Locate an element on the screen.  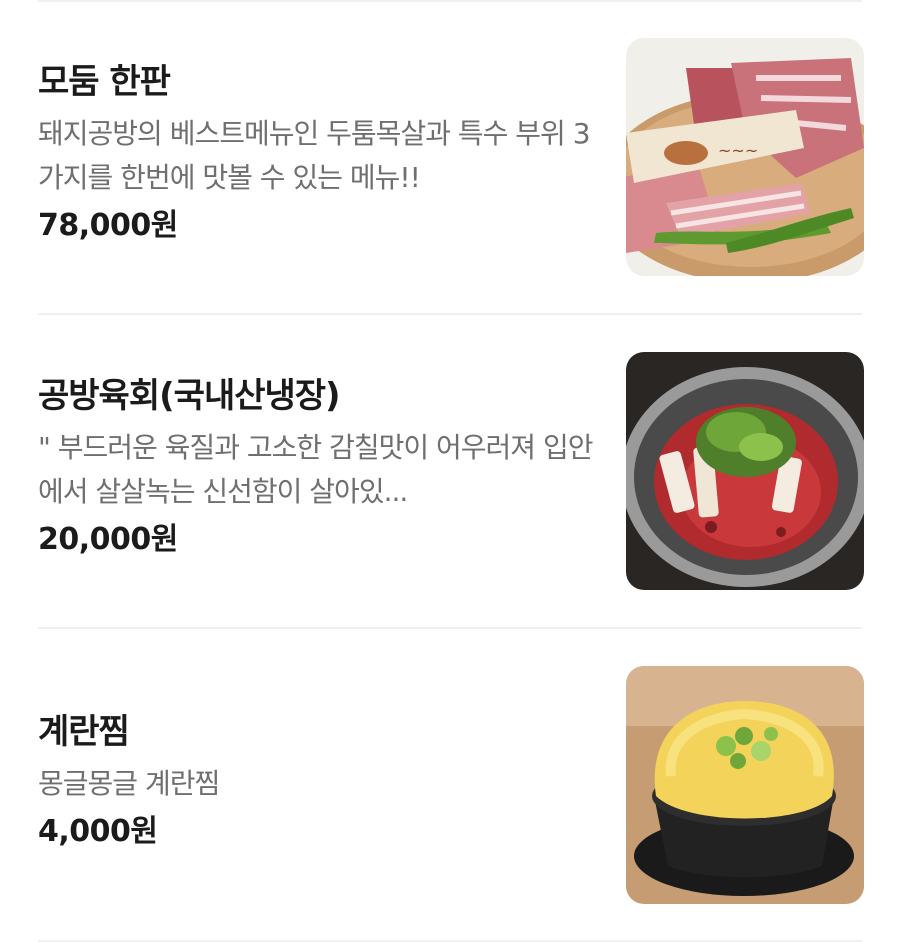
menu-item-price: 20,000원 is located at coordinates (108, 539).